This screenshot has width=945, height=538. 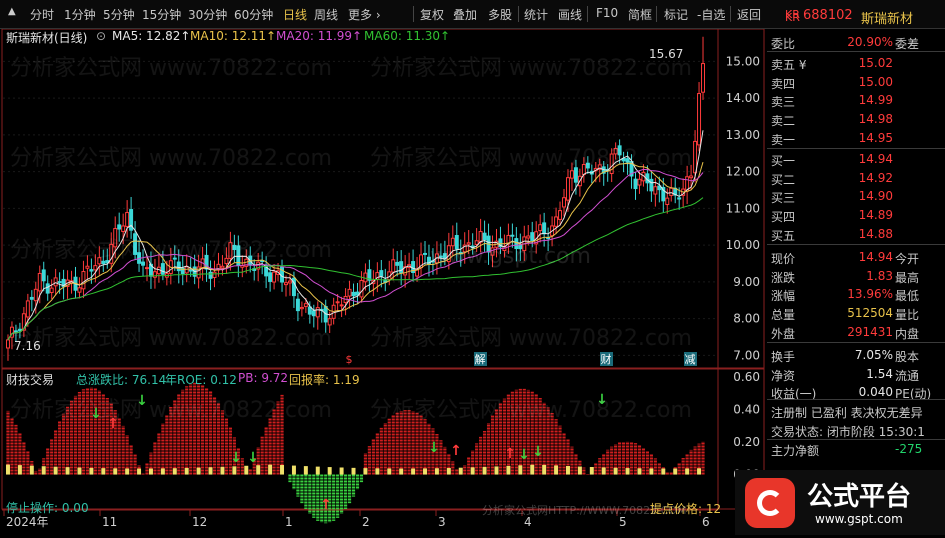 What do you see at coordinates (783, 375) in the screenshot?
I see `quote-label: 净资` at bounding box center [783, 375].